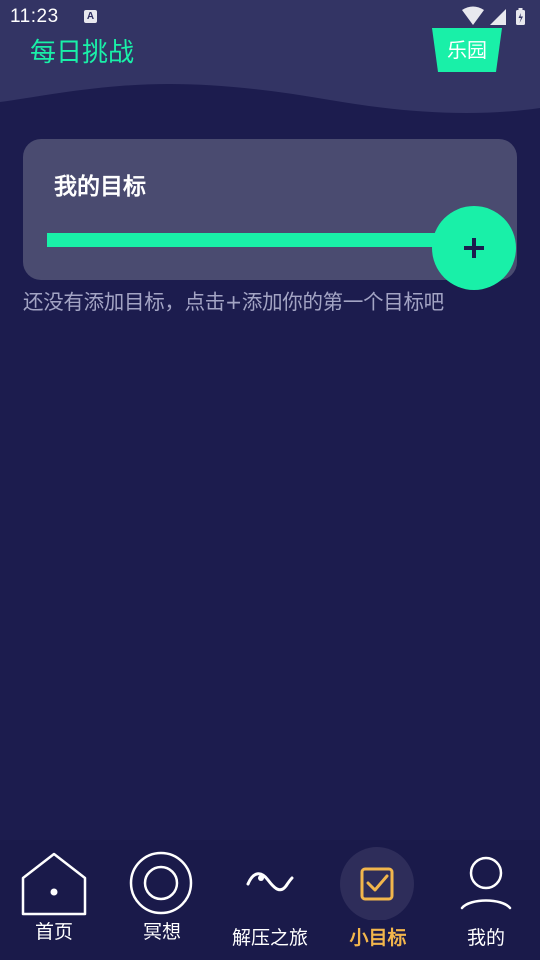 Image resolution: width=540 pixels, height=960 pixels. Describe the element at coordinates (377, 883) in the screenshot. I see `checkbox-icon` at that location.